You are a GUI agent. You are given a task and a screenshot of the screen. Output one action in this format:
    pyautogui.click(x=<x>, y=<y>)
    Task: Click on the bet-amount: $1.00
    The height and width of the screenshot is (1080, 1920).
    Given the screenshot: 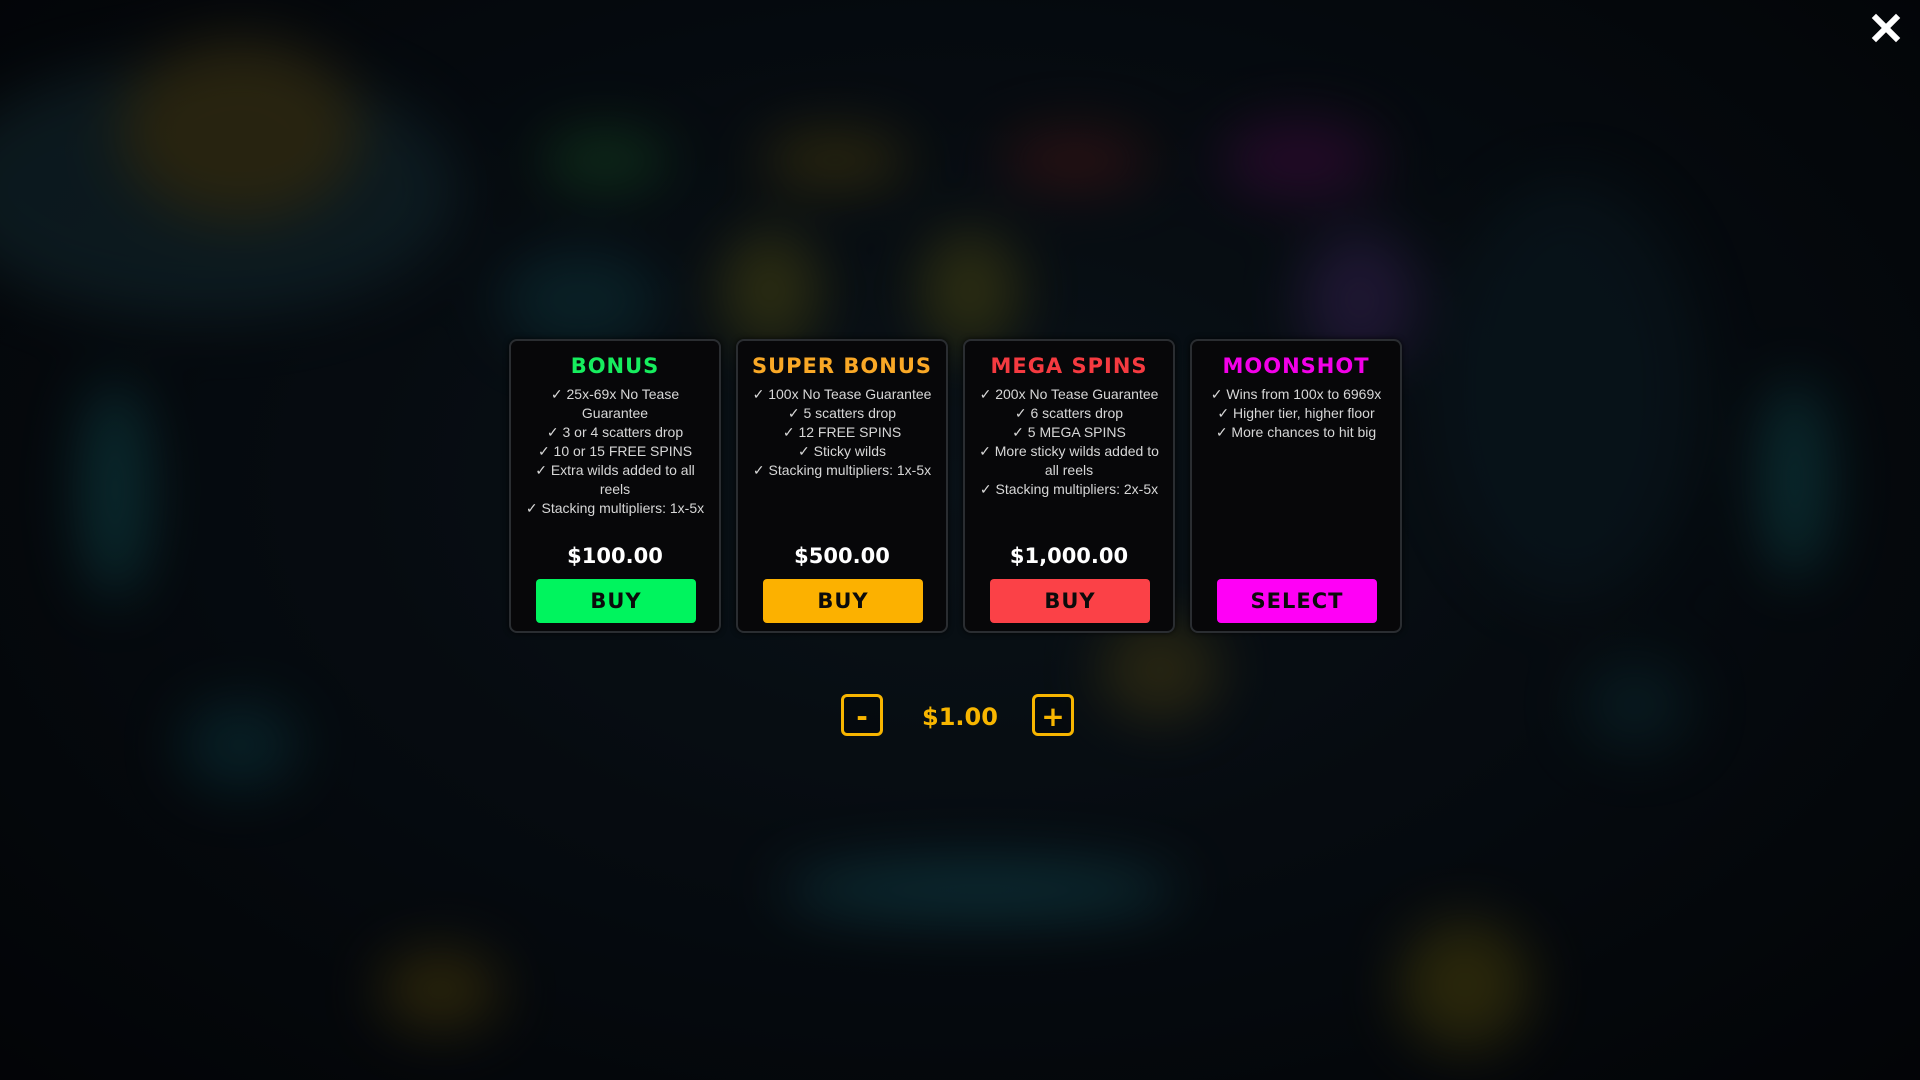 What is the action you would take?
    pyautogui.click(x=960, y=717)
    